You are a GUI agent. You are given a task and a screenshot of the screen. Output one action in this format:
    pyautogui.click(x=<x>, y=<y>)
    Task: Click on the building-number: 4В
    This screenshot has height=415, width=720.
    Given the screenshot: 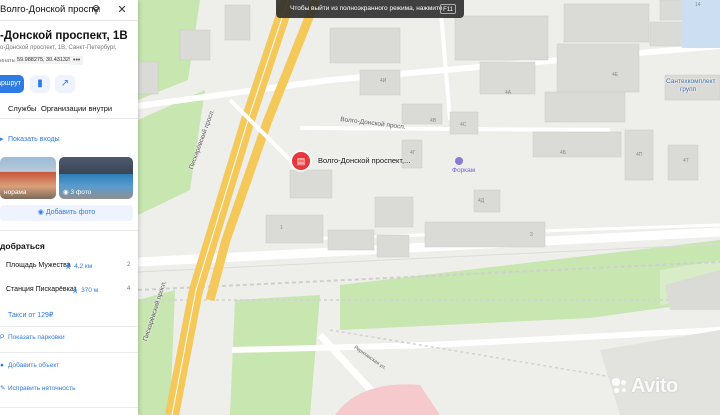 What is the action you would take?
    pyautogui.click(x=433, y=121)
    